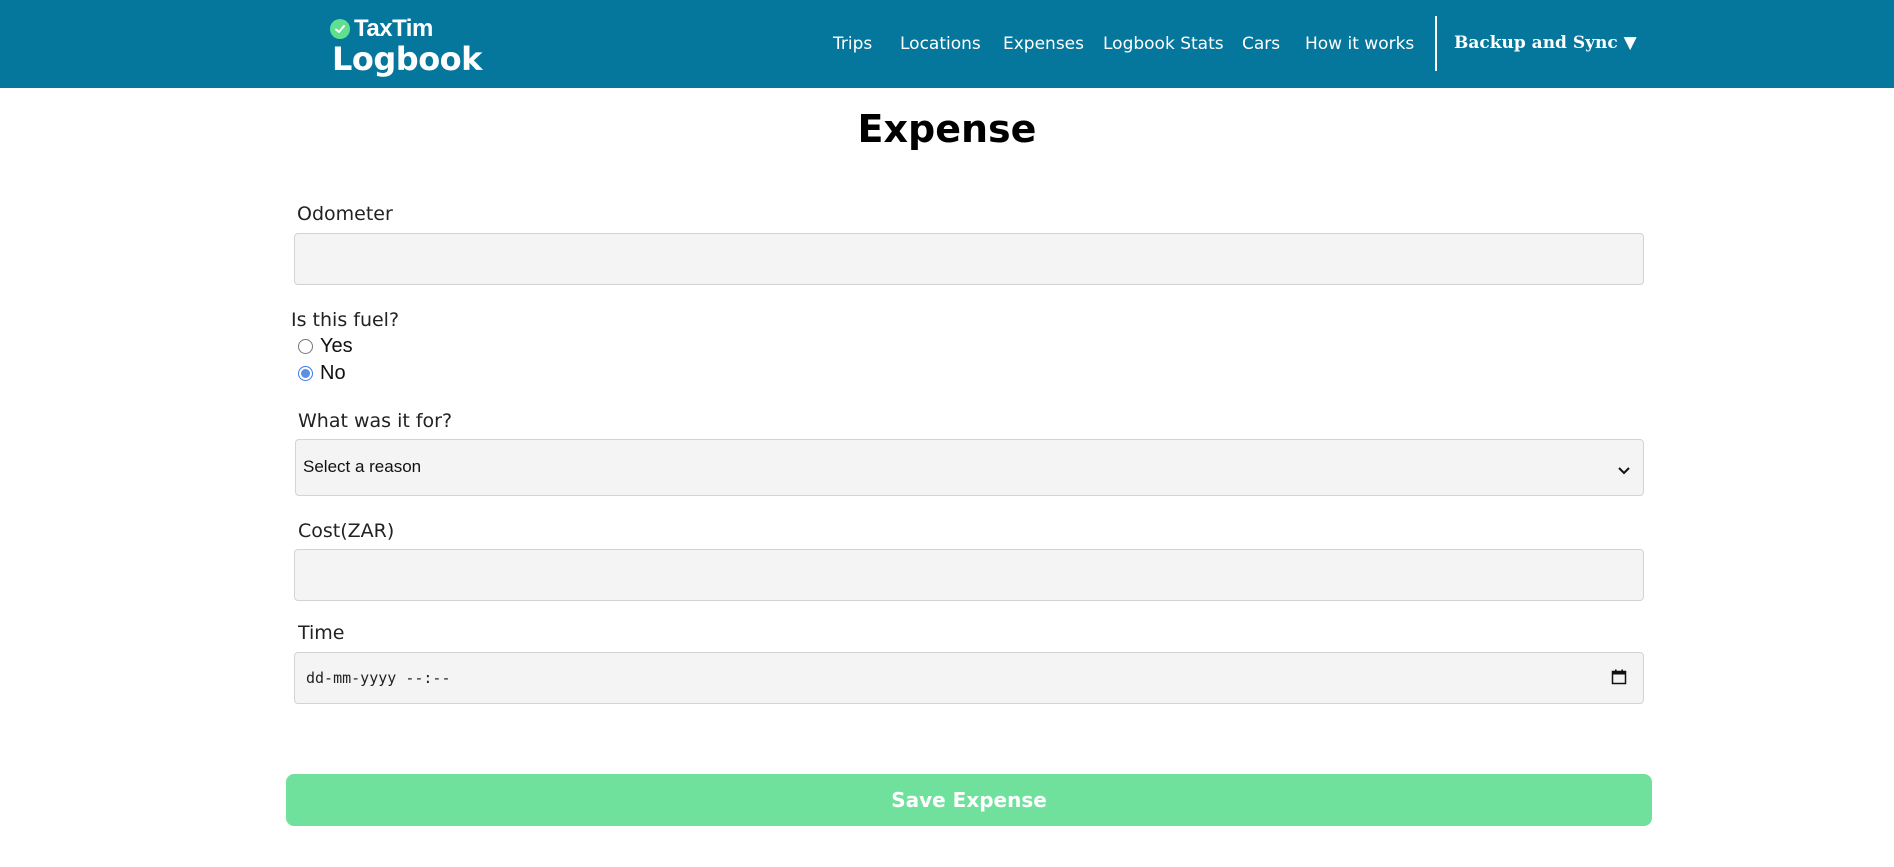 The image size is (1894, 867). I want to click on nav-locations: Locations, so click(940, 44).